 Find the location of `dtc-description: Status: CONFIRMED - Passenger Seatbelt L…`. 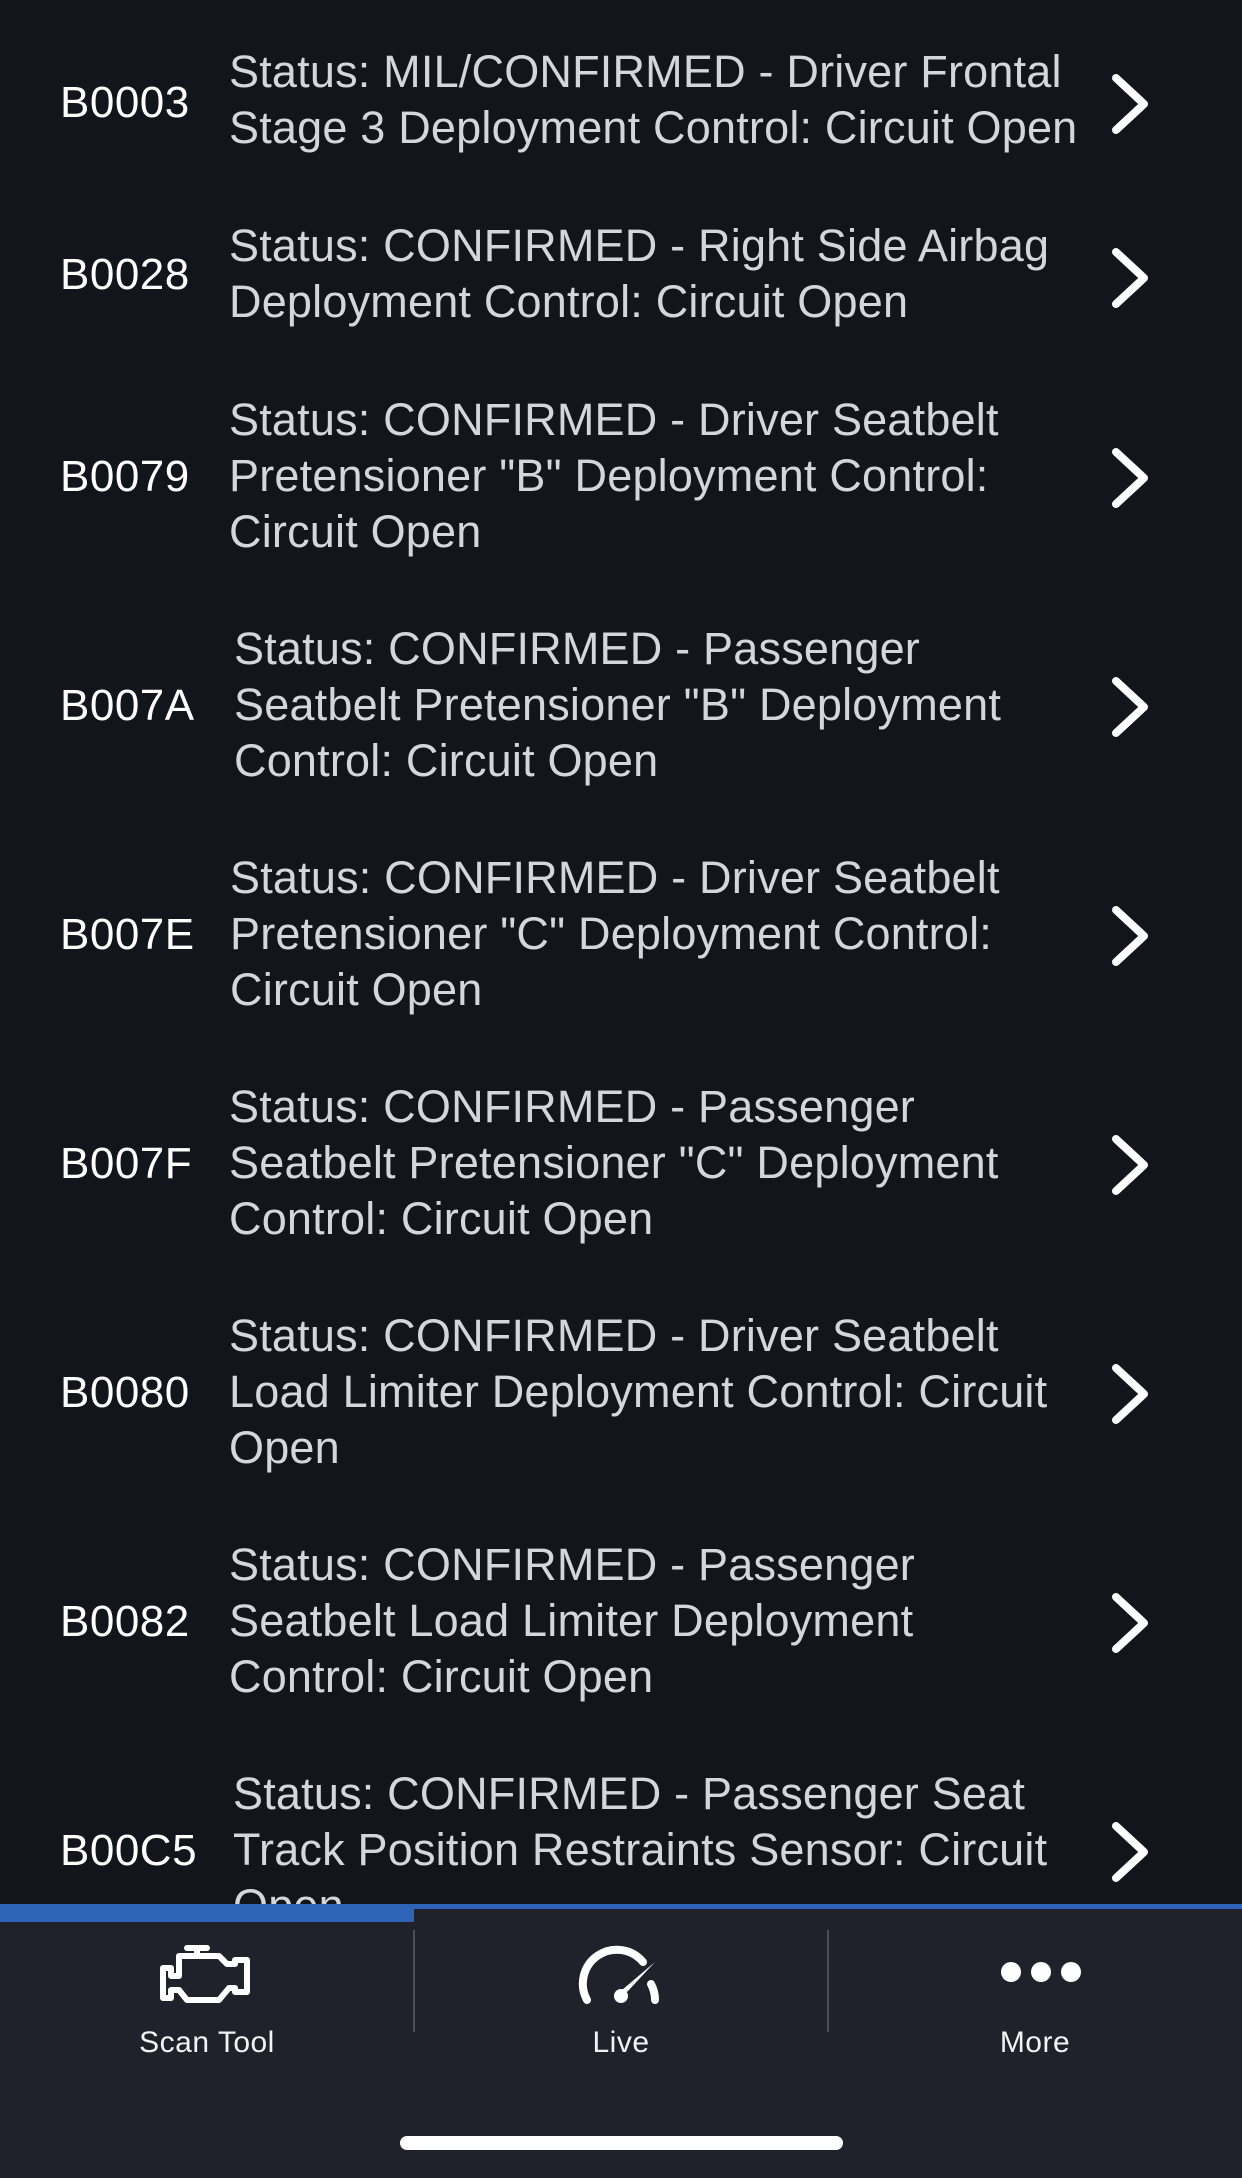

dtc-description: Status: CONFIRMED - Passenger Seatbelt L… is located at coordinates (659, 1621).